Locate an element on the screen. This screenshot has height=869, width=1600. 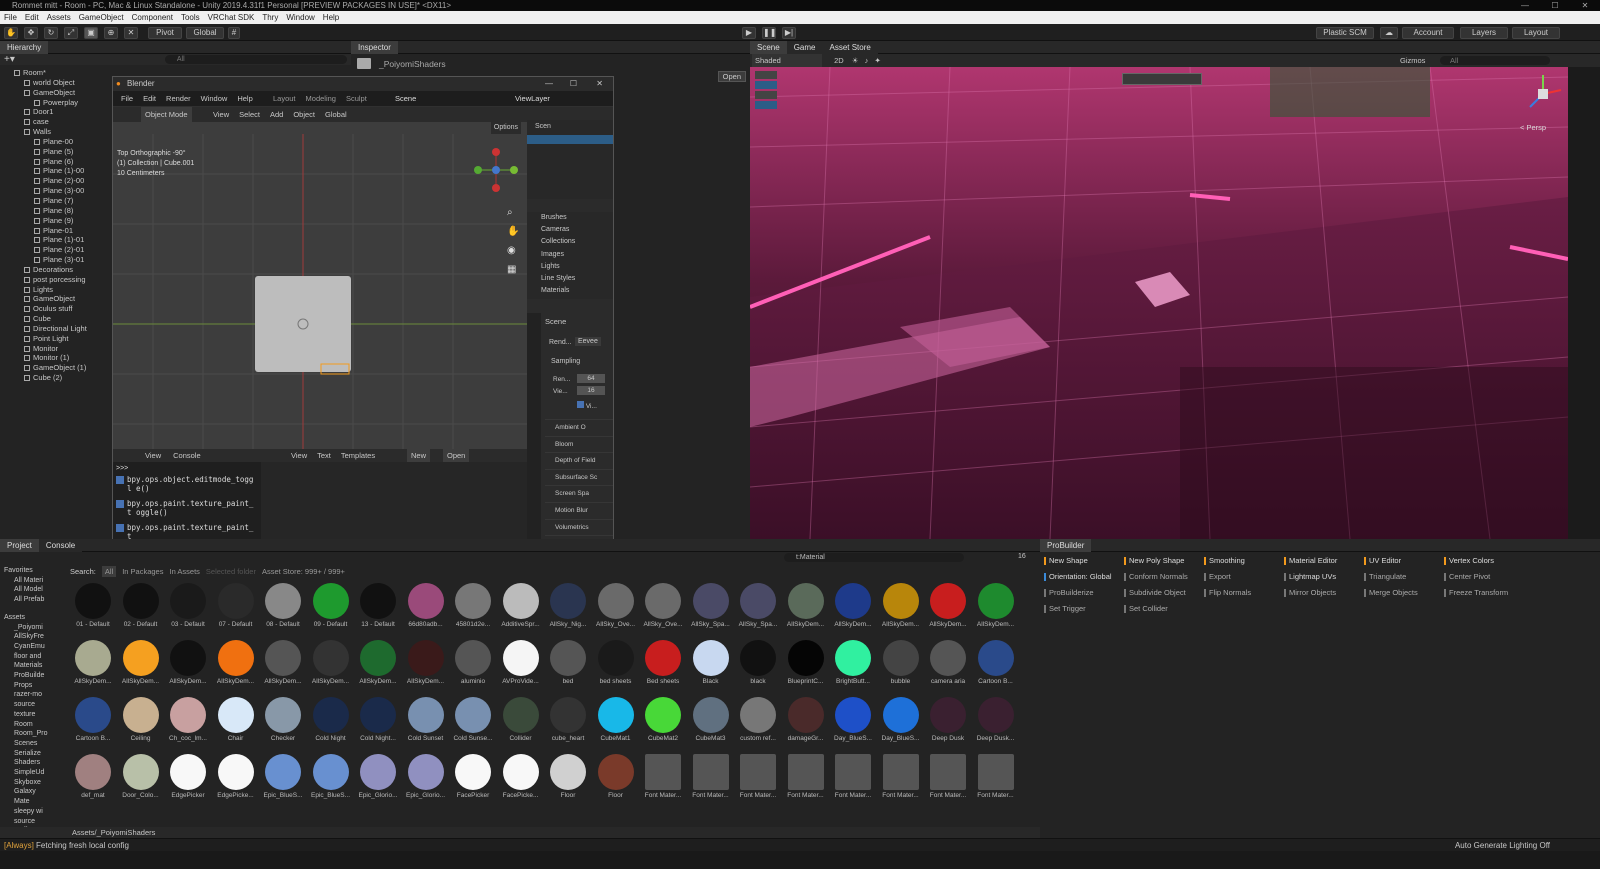
blender-text-editor: View Text Templates New Open is located at coordinates (394, 500).